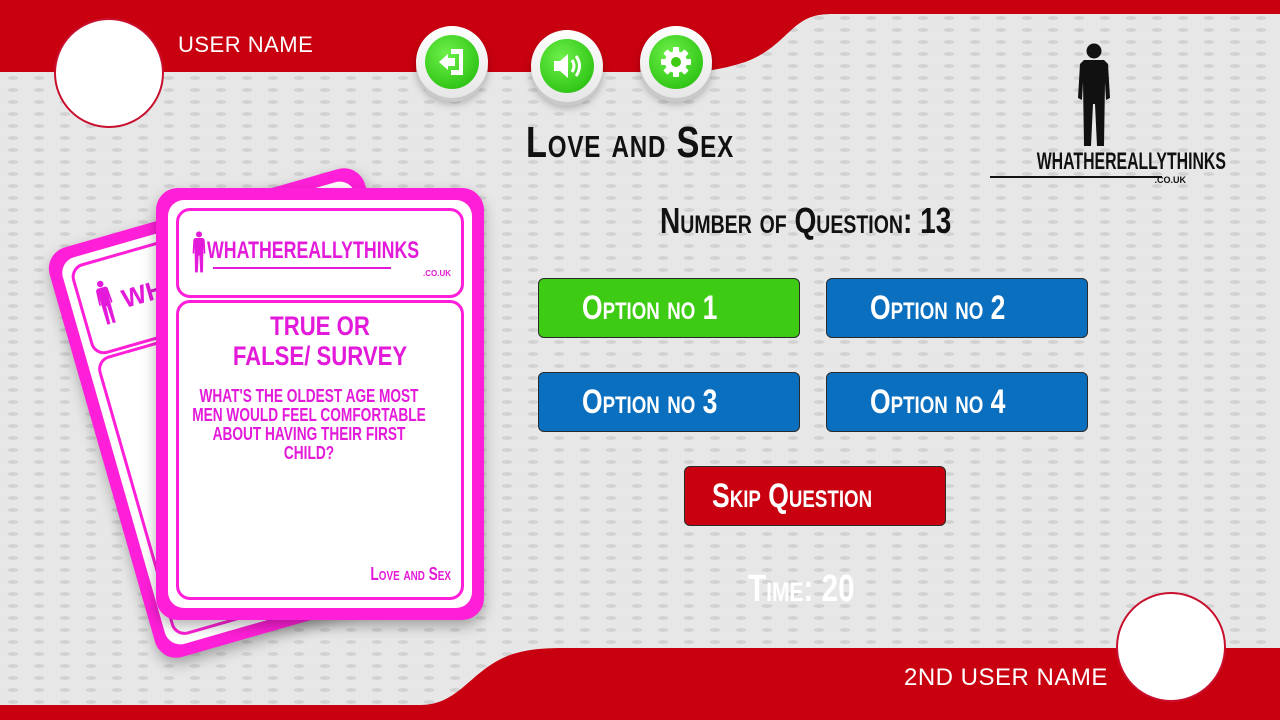 The width and height of the screenshot is (1280, 720). What do you see at coordinates (815, 496) in the screenshot?
I see `skip-question-button: Skip Question` at bounding box center [815, 496].